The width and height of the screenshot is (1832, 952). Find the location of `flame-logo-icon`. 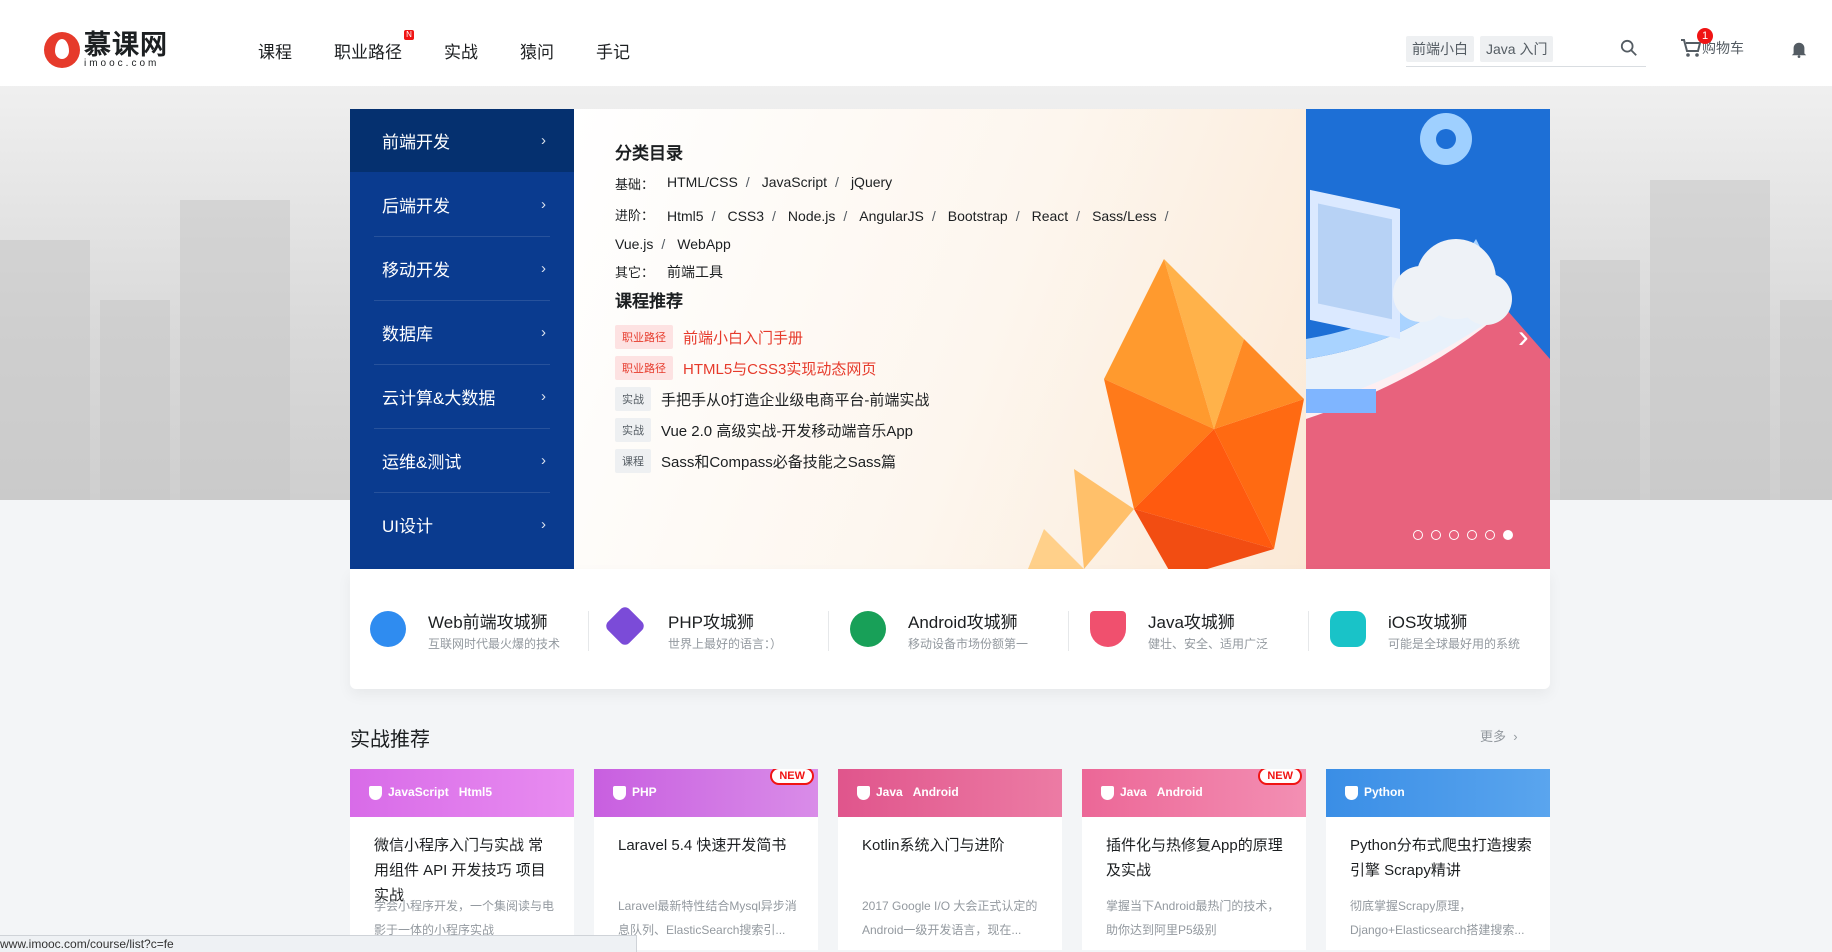

flame-logo-icon is located at coordinates (62, 50).